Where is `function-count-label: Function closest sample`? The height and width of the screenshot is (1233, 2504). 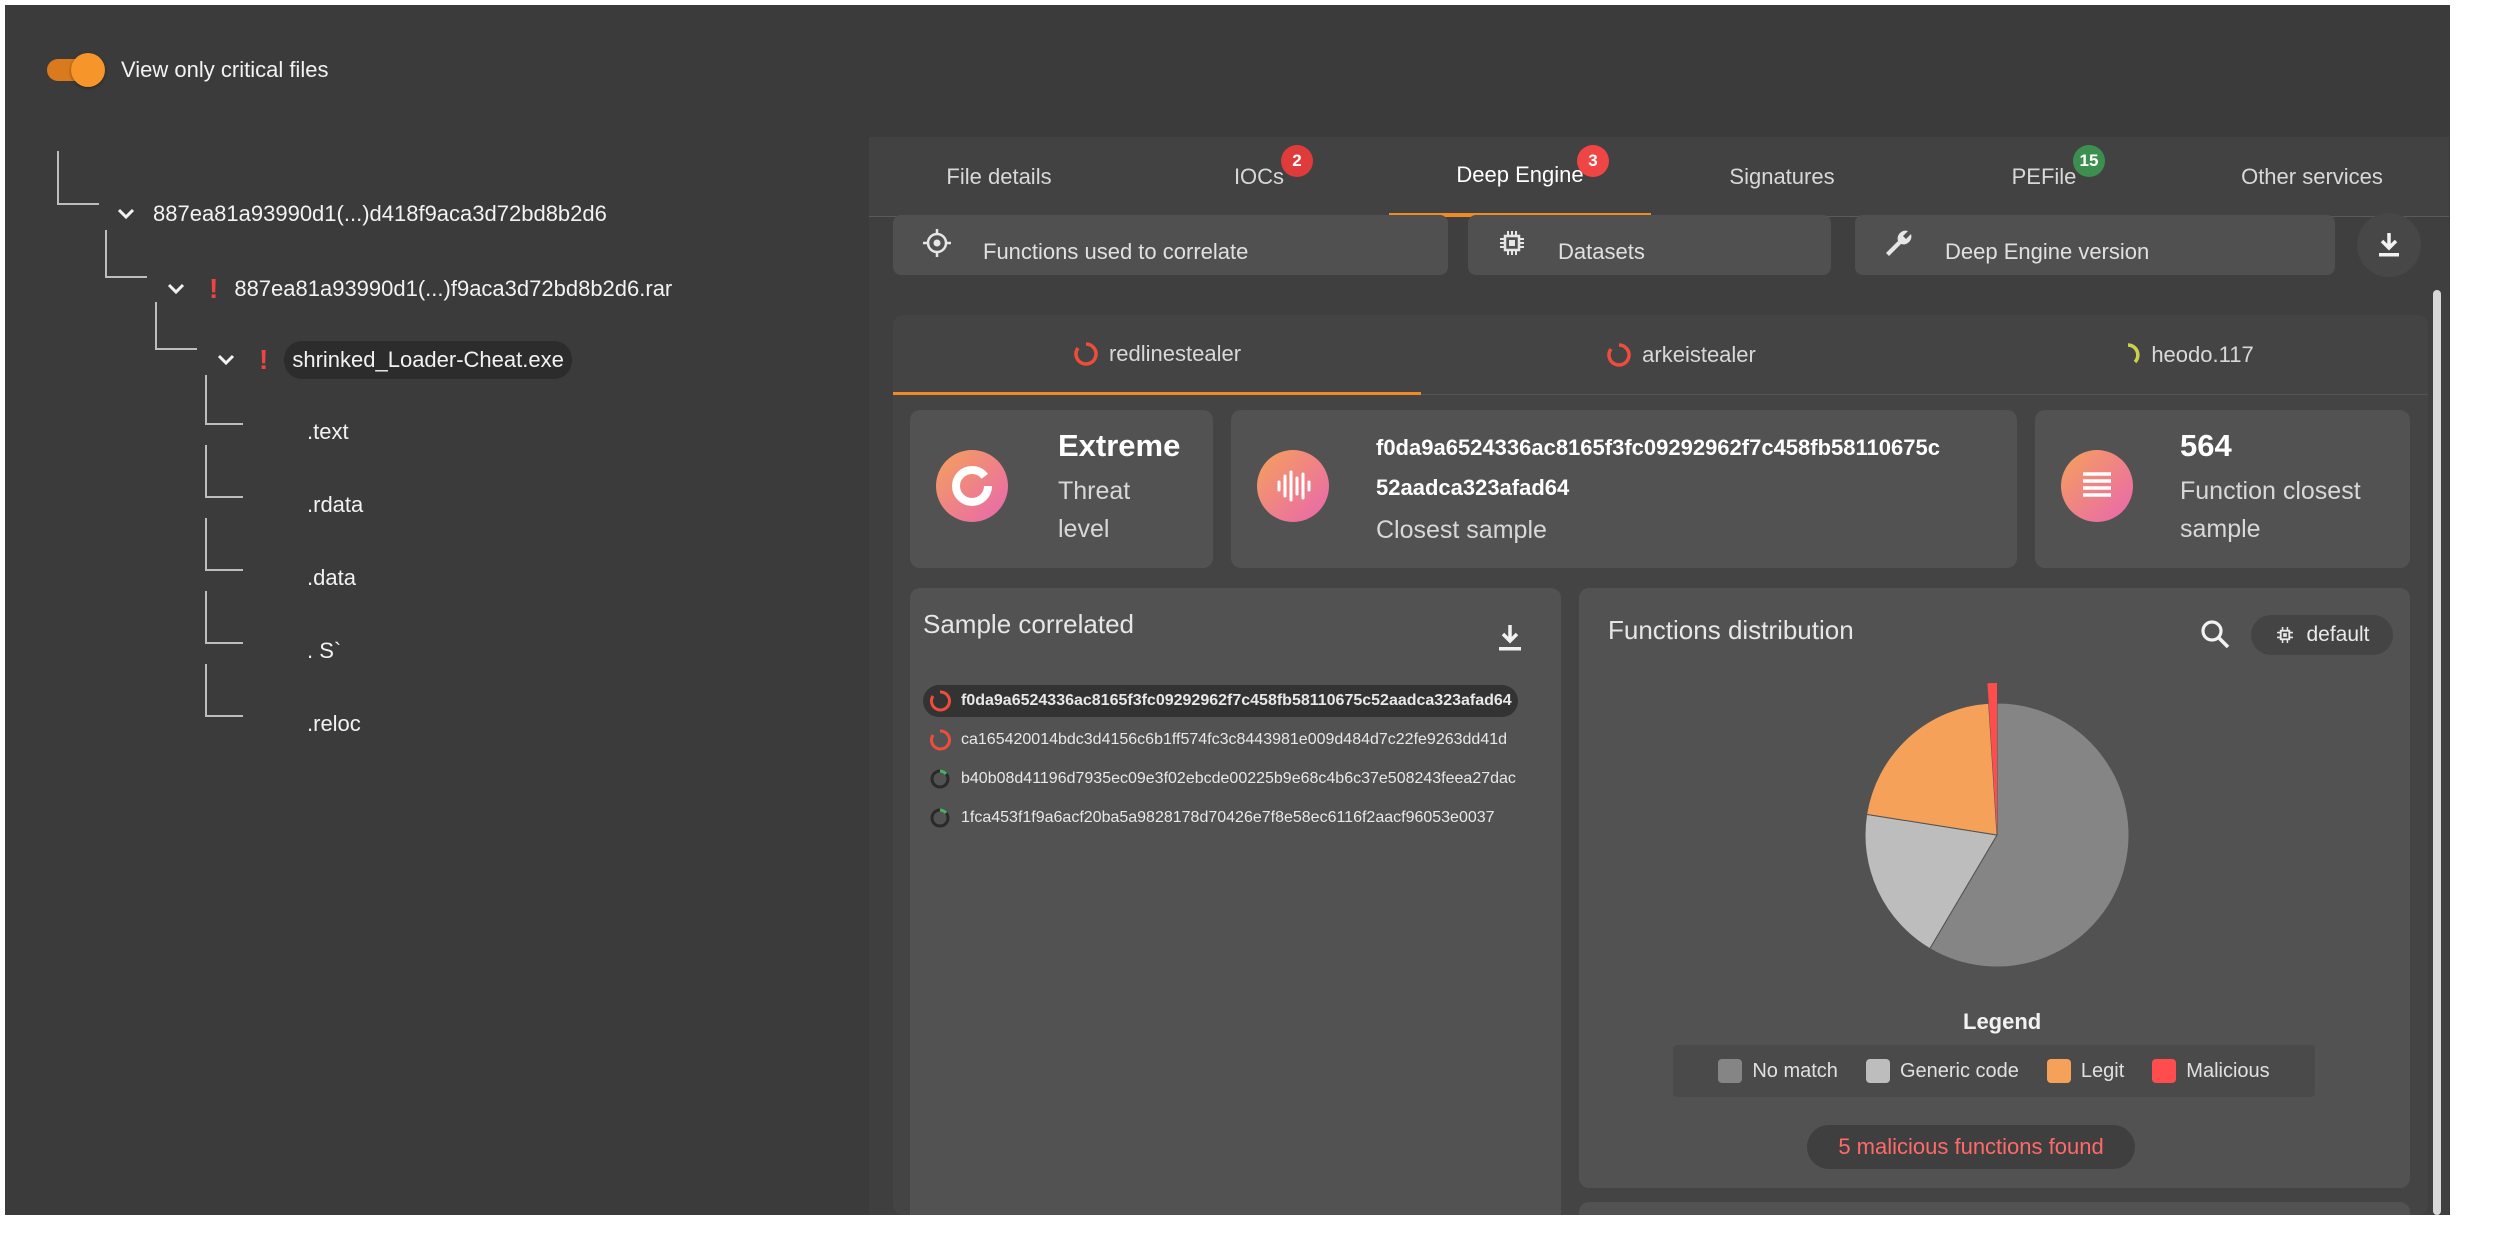
function-count-label: Function closest sample is located at coordinates (2270, 510).